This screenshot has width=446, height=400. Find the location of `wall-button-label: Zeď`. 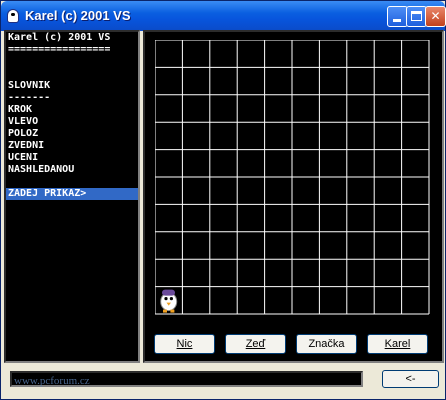

wall-button-label: Zeď is located at coordinates (255, 344).